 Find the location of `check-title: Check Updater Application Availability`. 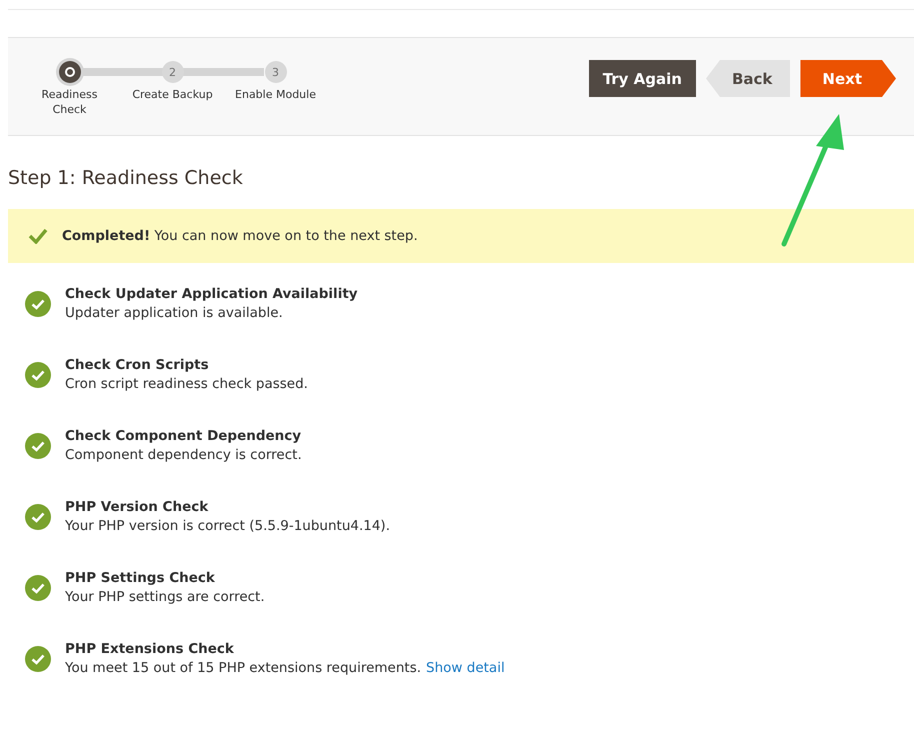

check-title: Check Updater Application Availability is located at coordinates (211, 294).